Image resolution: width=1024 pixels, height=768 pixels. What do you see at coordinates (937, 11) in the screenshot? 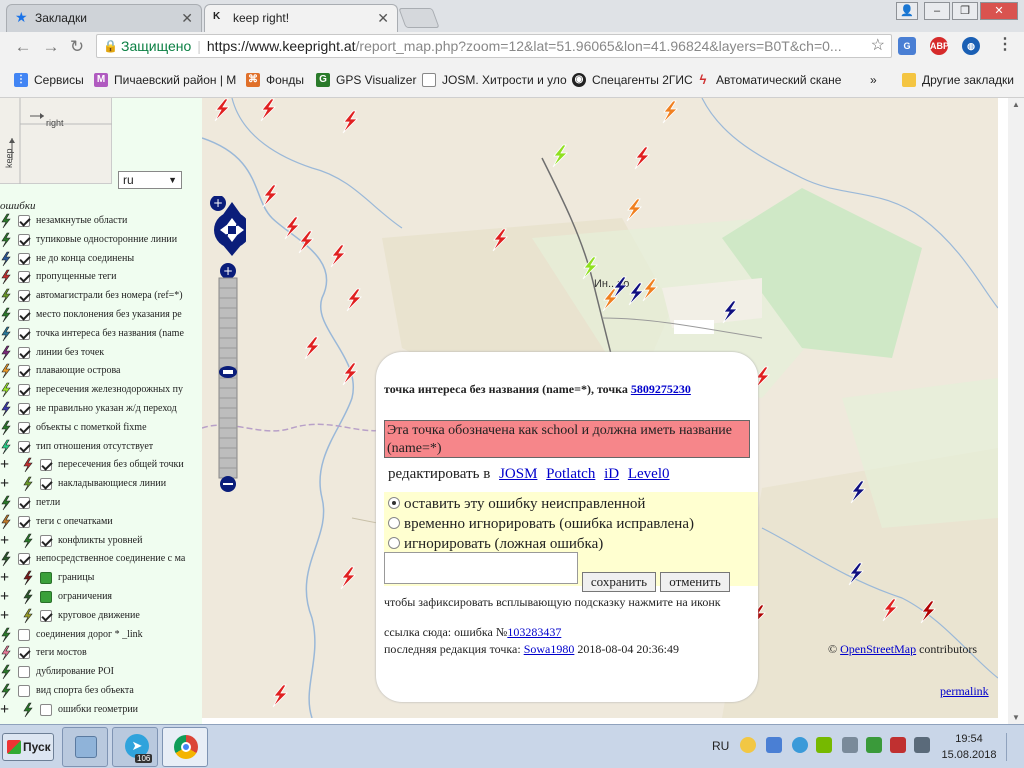
I see `minimize-button: –` at bounding box center [937, 11].